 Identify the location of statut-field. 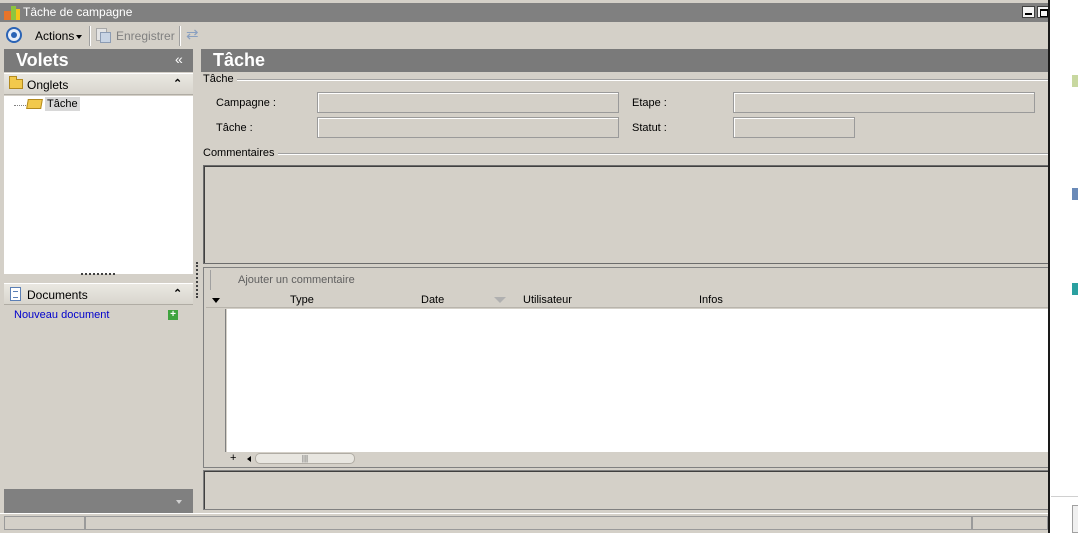
(794, 127).